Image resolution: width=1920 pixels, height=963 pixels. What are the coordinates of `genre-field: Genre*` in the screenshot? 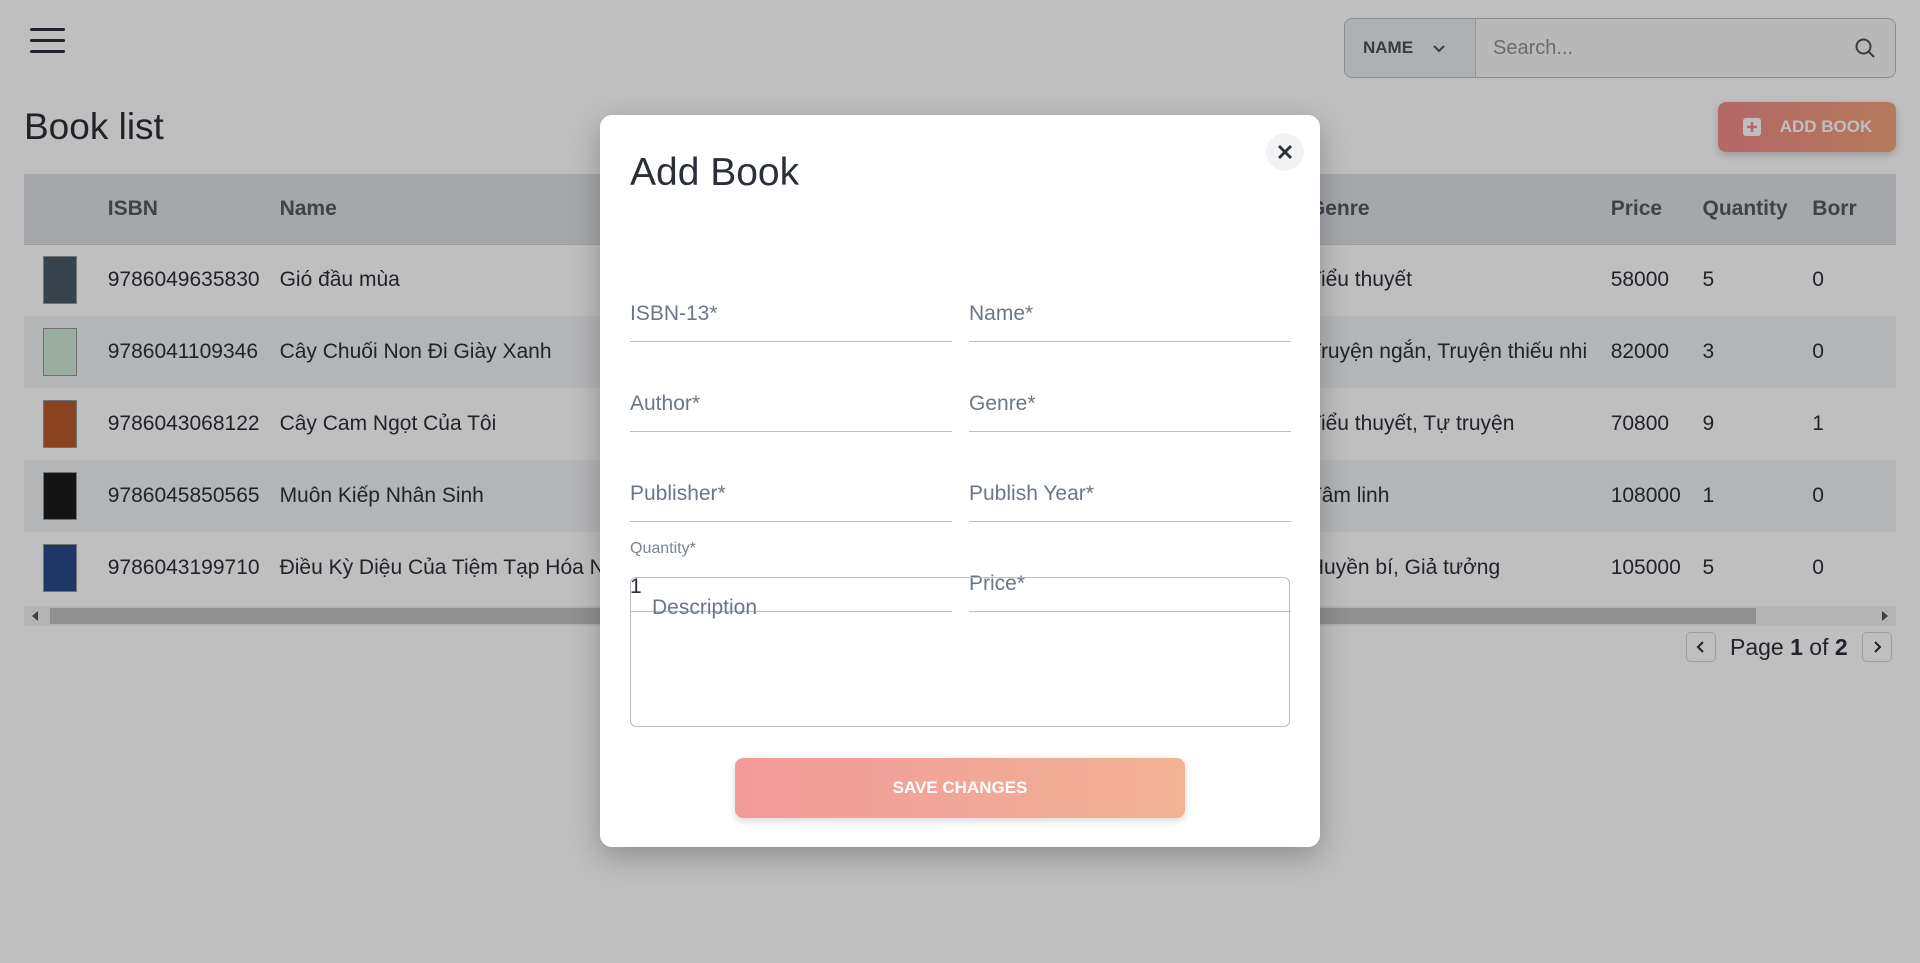 It's located at (1130, 402).